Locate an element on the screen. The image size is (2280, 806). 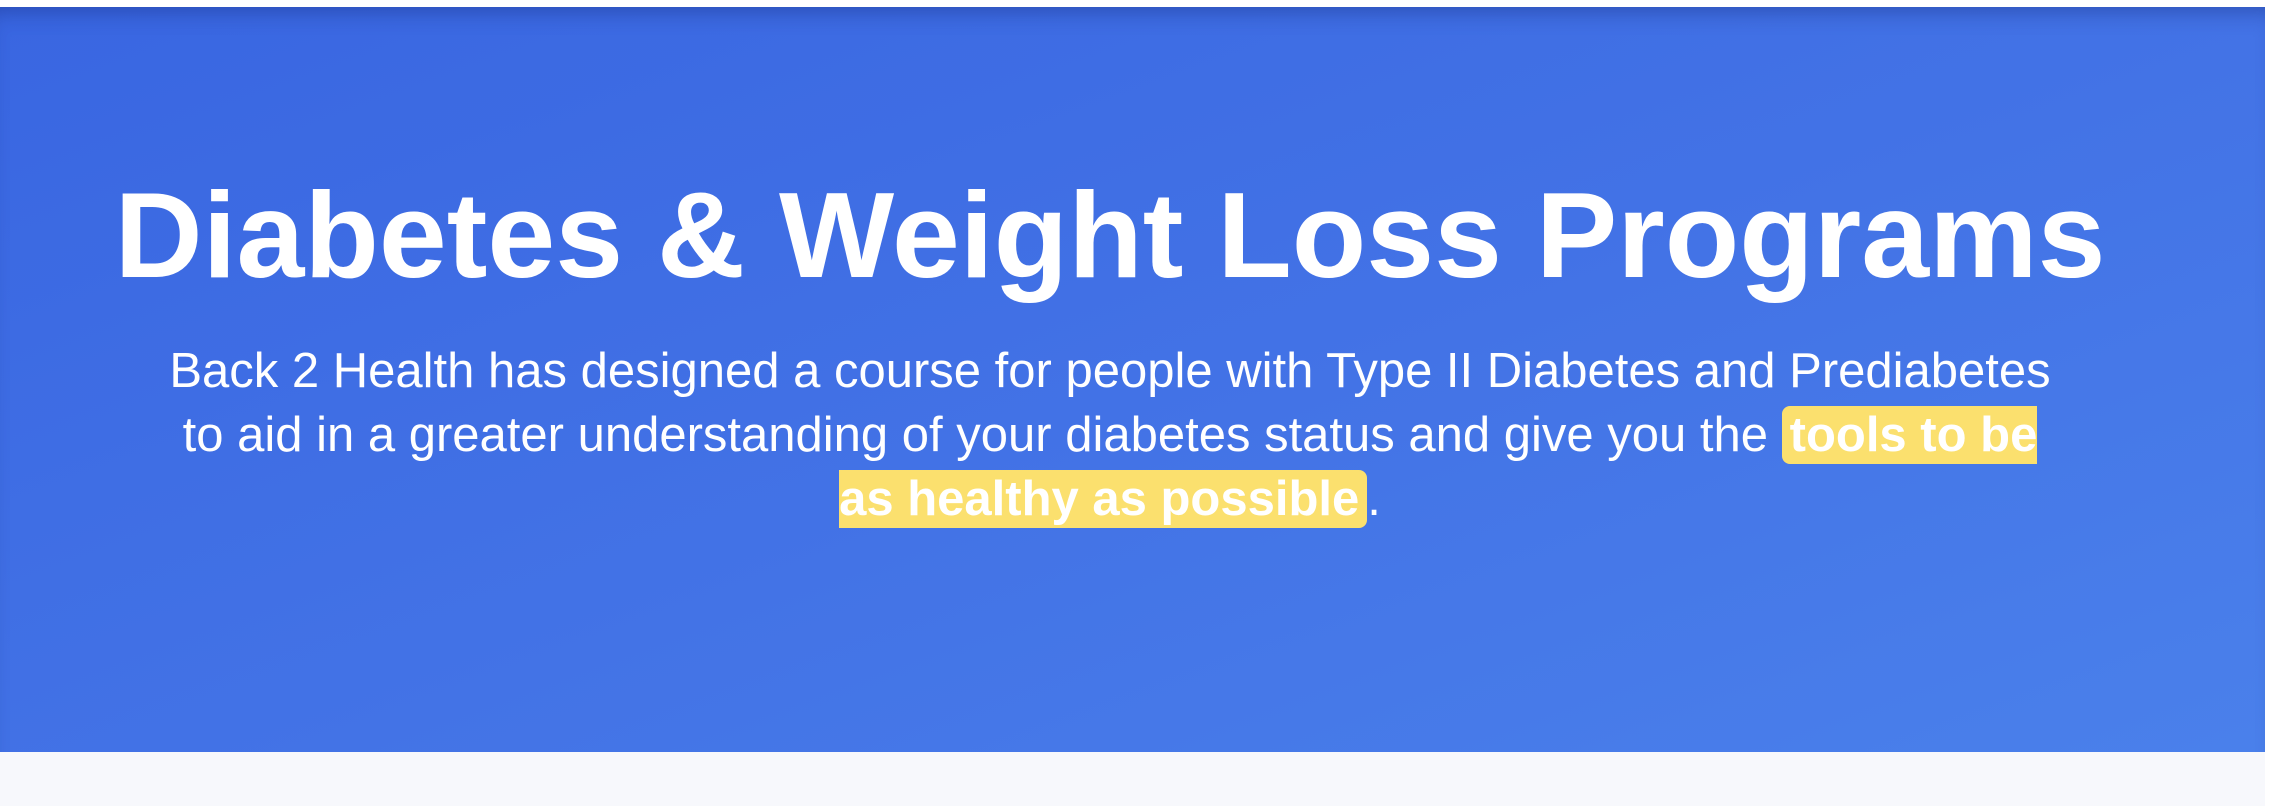
description-end: . is located at coordinates (1374, 499).